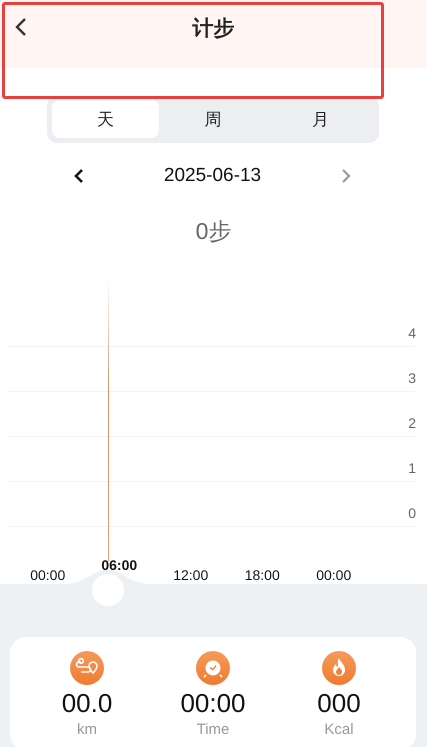 This screenshot has width=427, height=747. Describe the element at coordinates (106, 119) in the screenshot. I see `period-tab: 天` at that location.